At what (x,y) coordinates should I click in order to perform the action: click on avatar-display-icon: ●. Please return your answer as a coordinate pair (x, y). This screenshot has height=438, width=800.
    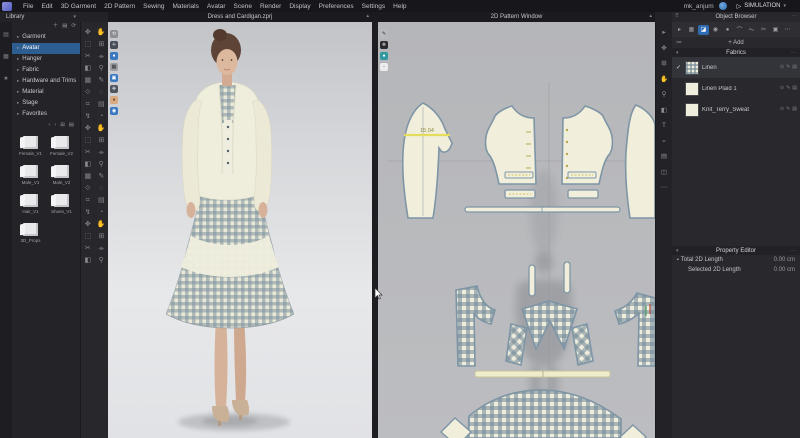
    Looking at the image, I should click on (114, 100).